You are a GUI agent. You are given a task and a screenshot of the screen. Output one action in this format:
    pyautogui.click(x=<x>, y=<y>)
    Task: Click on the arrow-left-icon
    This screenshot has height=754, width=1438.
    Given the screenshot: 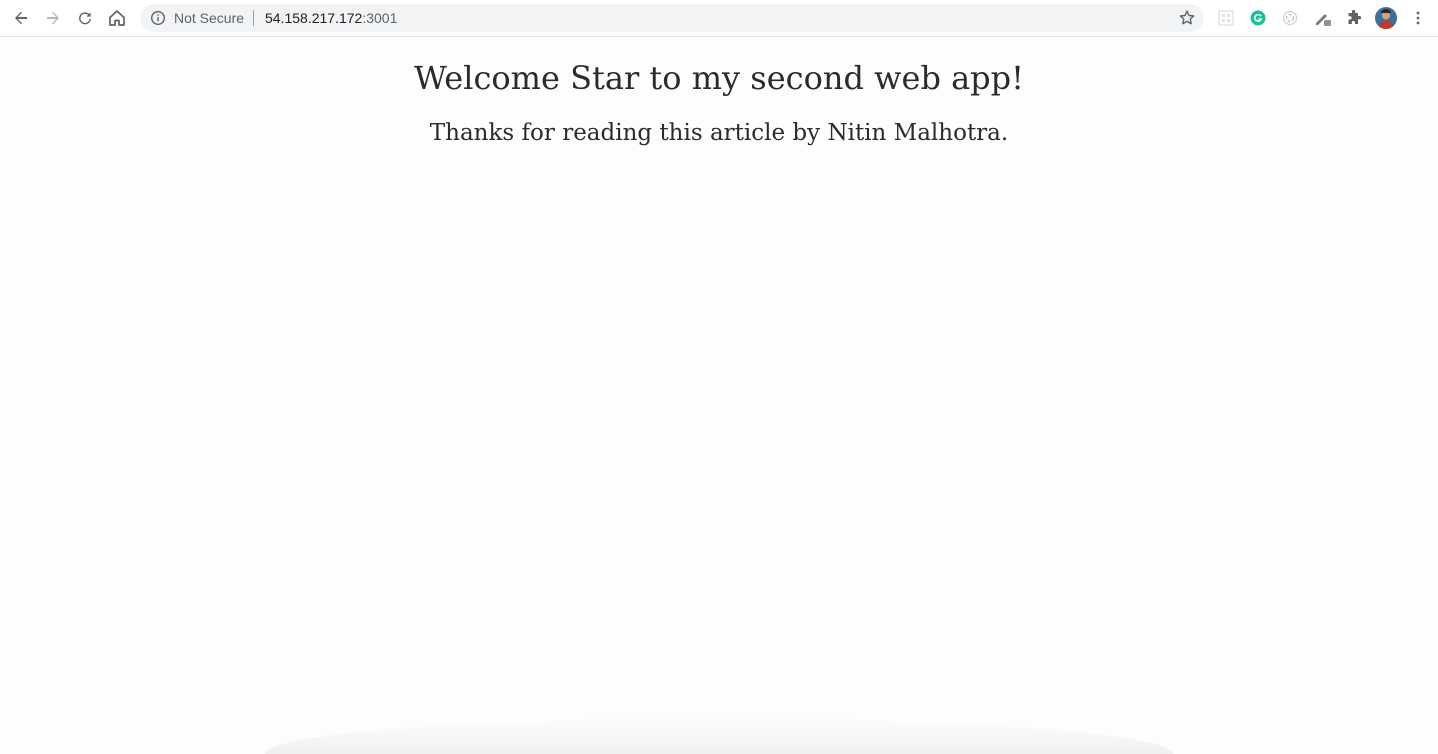 What is the action you would take?
    pyautogui.click(x=21, y=18)
    